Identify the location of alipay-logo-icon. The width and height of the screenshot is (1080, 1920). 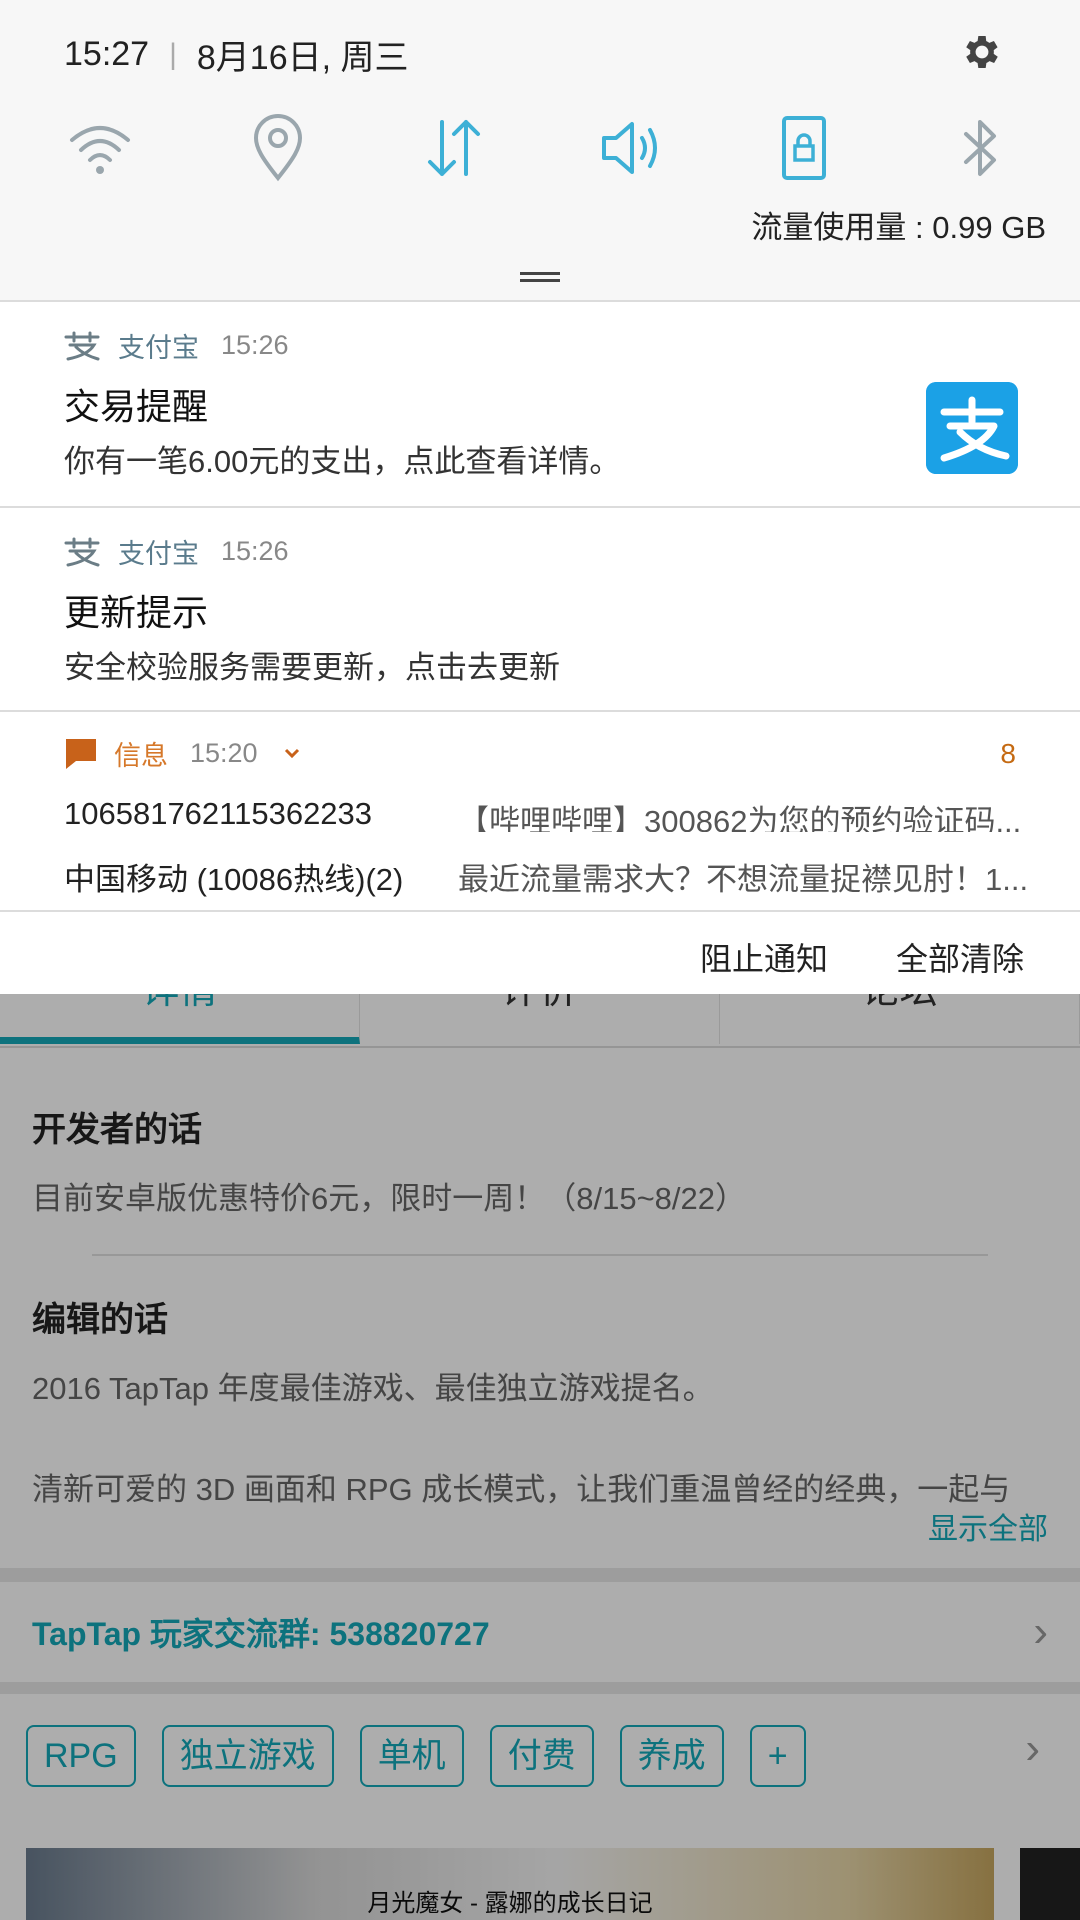
(972, 428).